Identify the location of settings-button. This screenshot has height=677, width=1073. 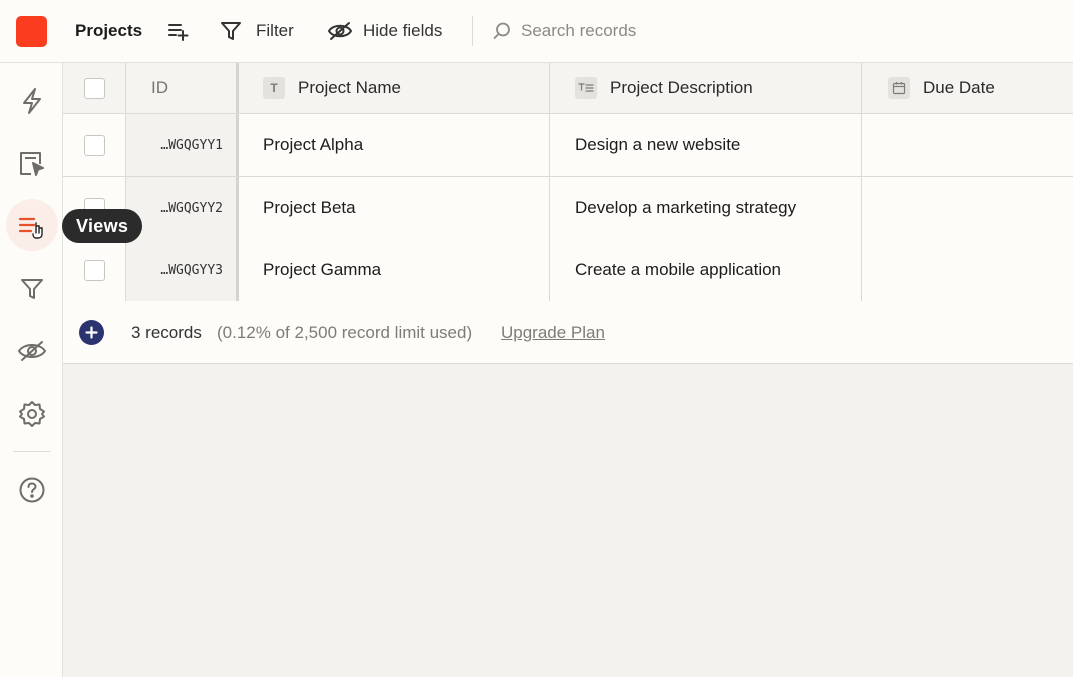
(32, 414).